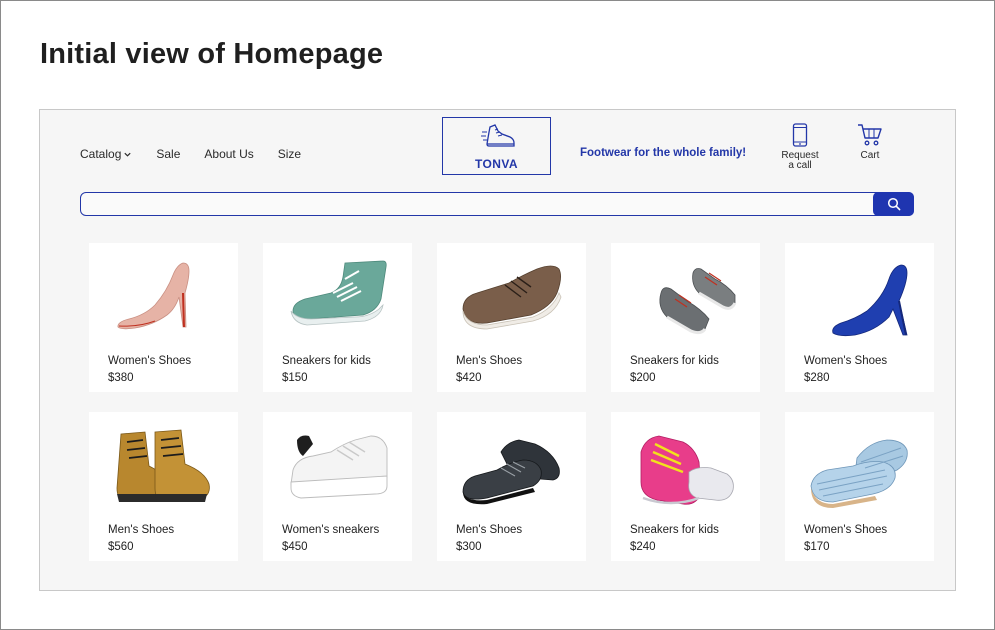 Image resolution: width=995 pixels, height=630 pixels. I want to click on cart-button: Cart, so click(870, 142).